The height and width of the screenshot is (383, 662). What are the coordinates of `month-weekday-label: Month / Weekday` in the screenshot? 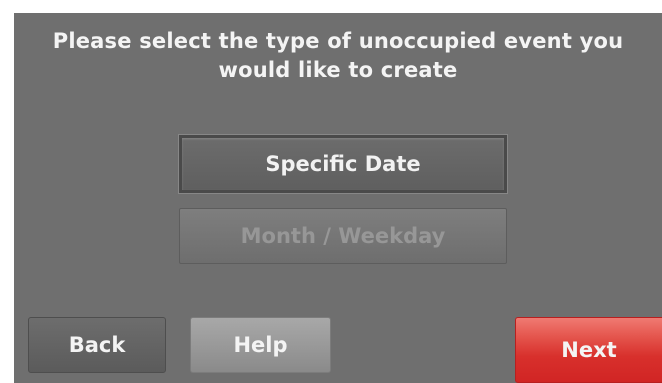 It's located at (343, 236).